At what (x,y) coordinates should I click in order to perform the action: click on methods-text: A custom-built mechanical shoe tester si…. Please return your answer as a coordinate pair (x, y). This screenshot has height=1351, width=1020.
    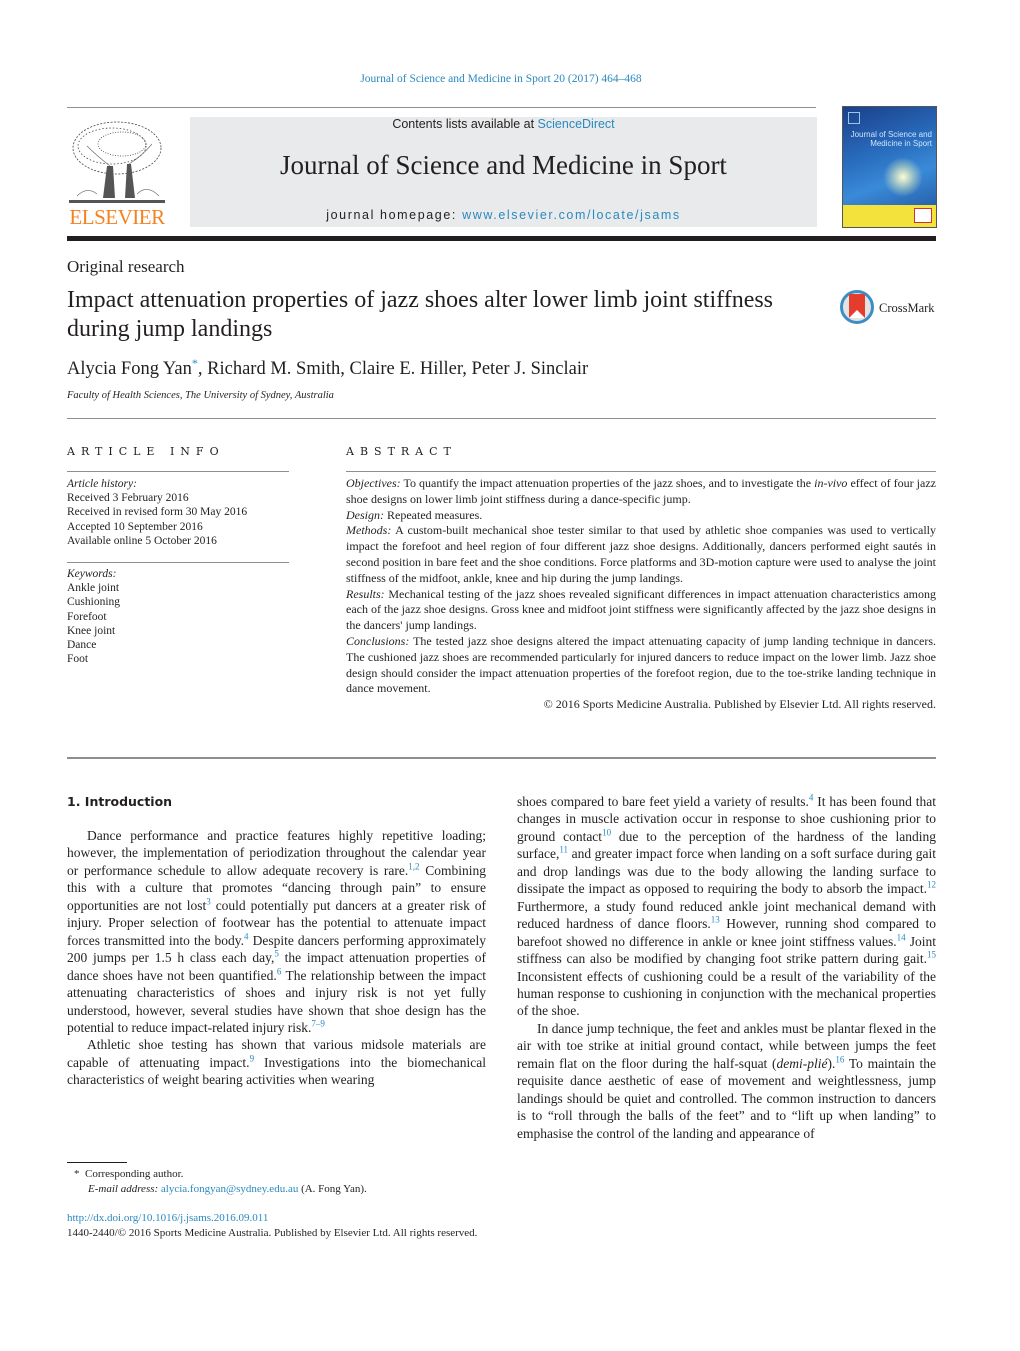
    Looking at the image, I should click on (641, 554).